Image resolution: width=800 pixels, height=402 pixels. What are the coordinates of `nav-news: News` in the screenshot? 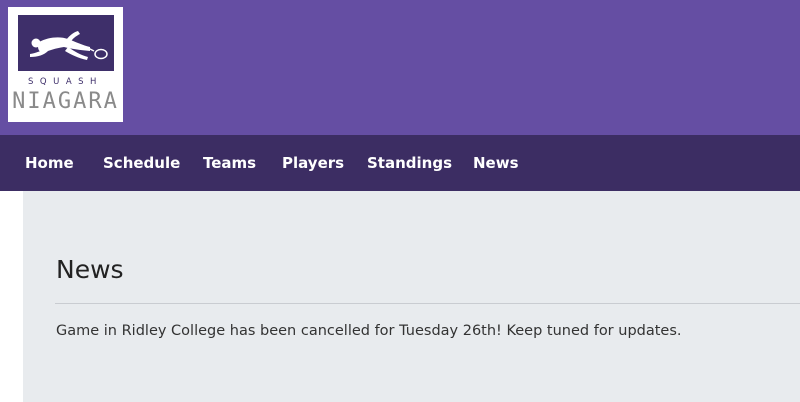 It's located at (496, 163).